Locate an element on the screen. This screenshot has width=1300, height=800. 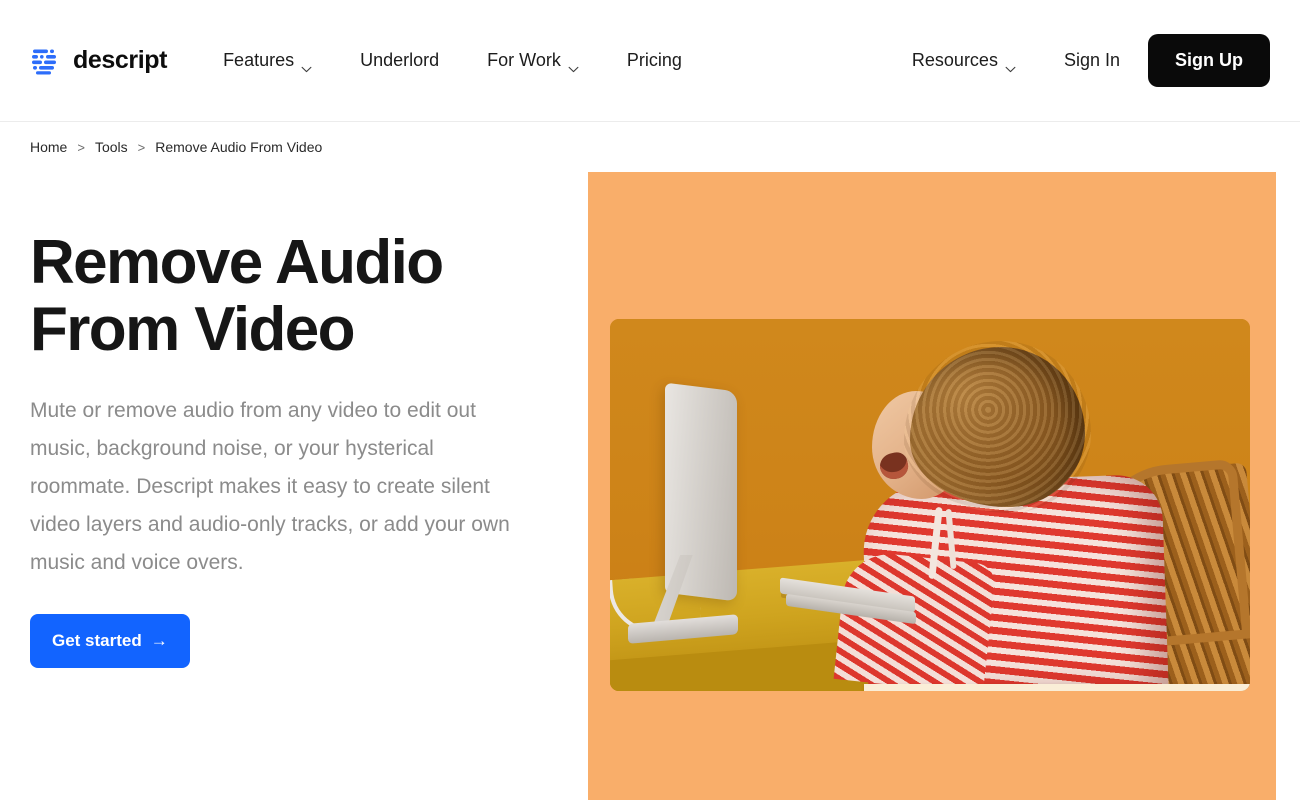
nav-item-features: Features is located at coordinates (267, 60).